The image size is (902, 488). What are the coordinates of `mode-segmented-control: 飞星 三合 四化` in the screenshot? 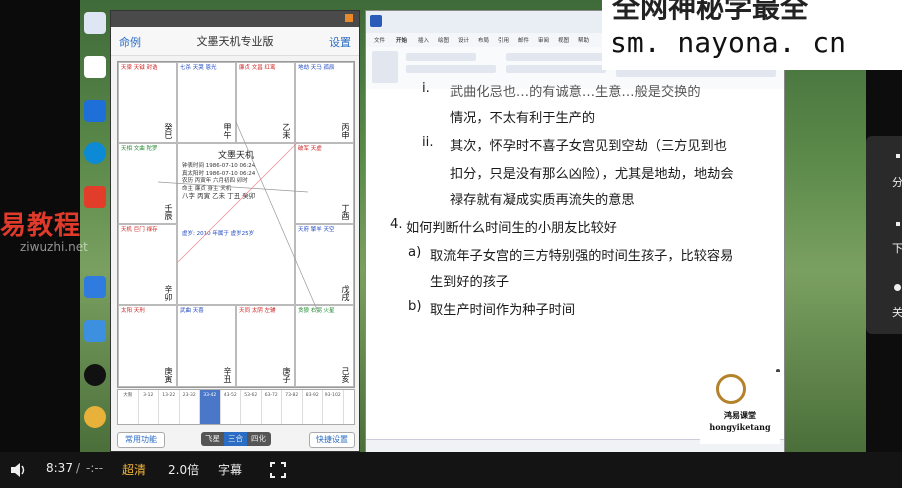 It's located at (236, 439).